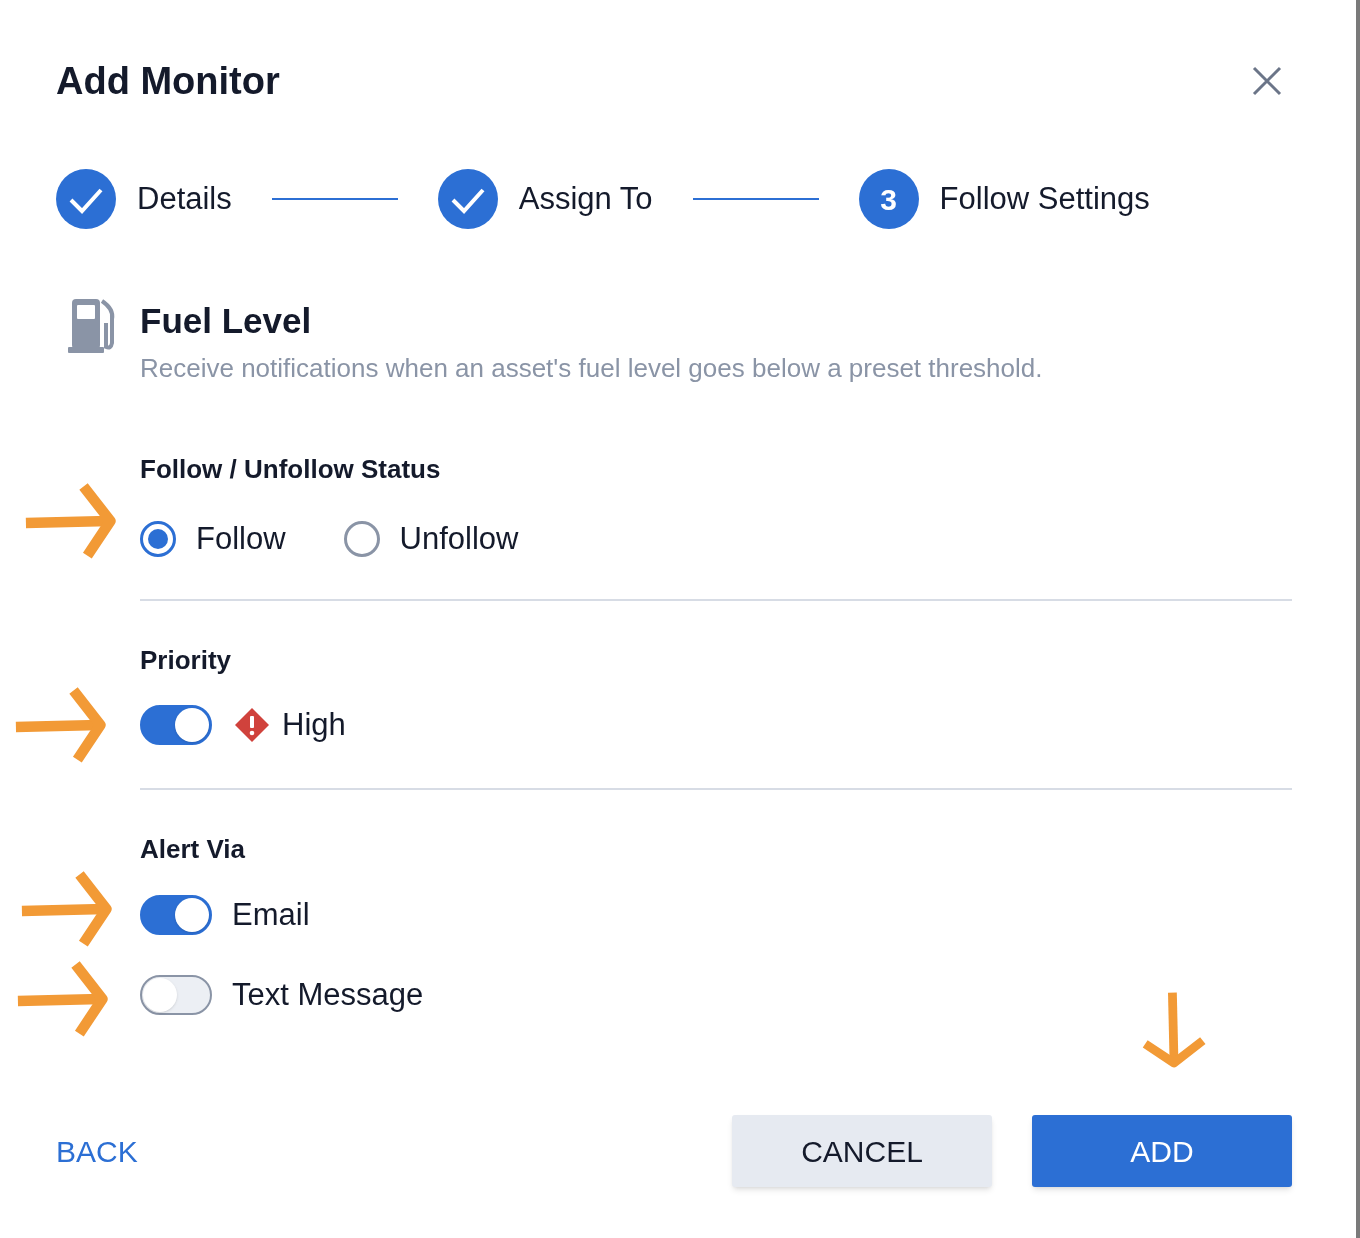 Image resolution: width=1360 pixels, height=1238 pixels. Describe the element at coordinates (459, 538) in the screenshot. I see `radio-label: Unfollow` at that location.